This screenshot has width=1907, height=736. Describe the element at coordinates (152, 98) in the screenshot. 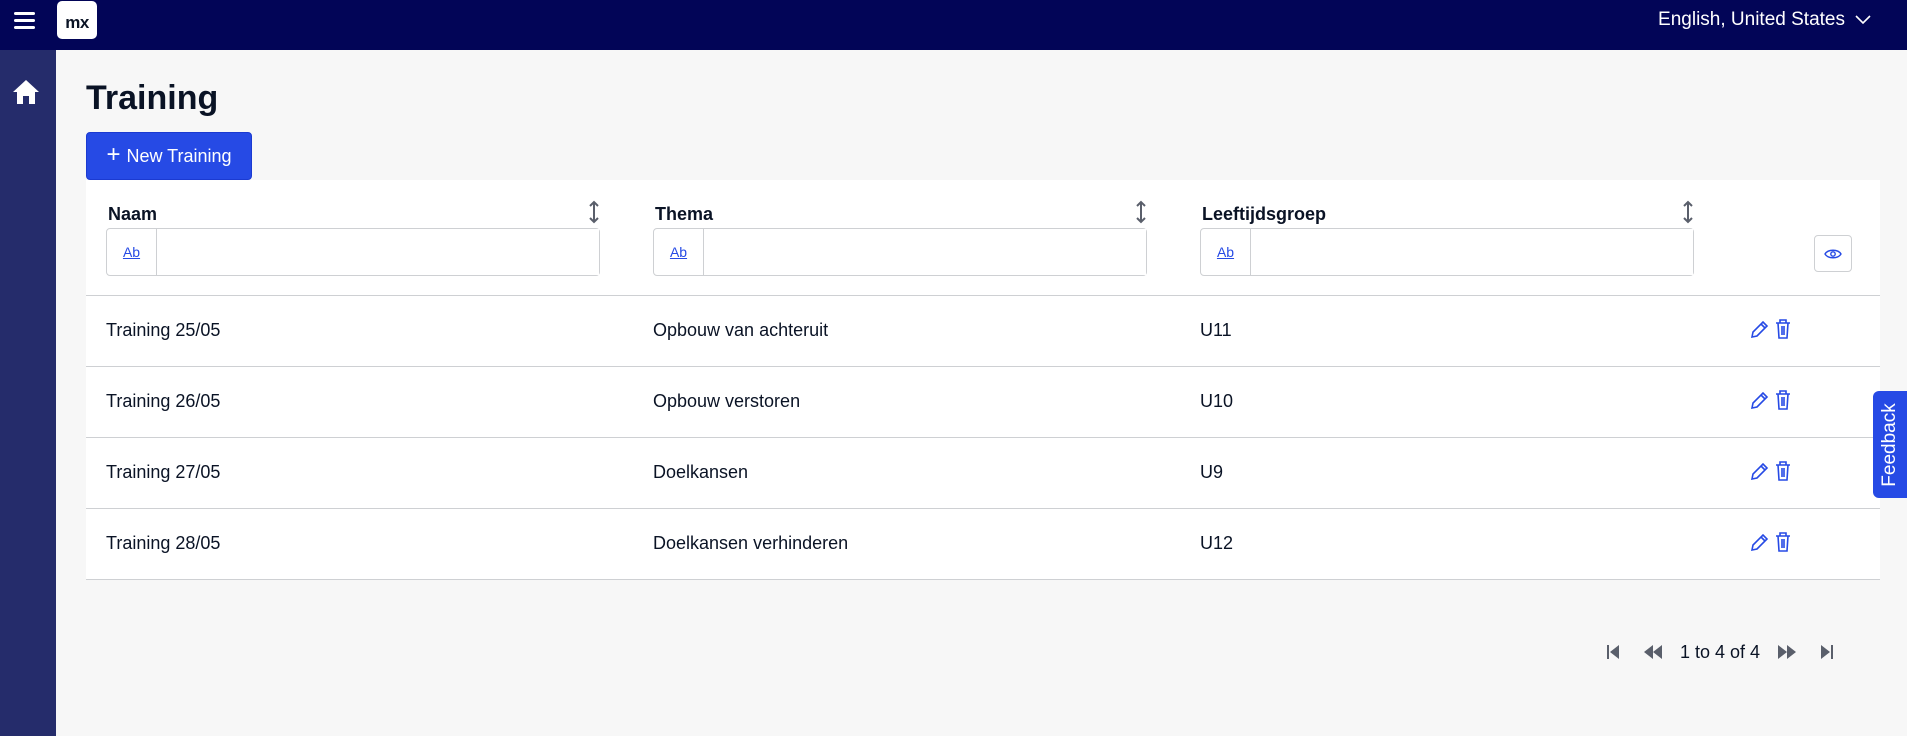

I see `page-title: Training` at that location.